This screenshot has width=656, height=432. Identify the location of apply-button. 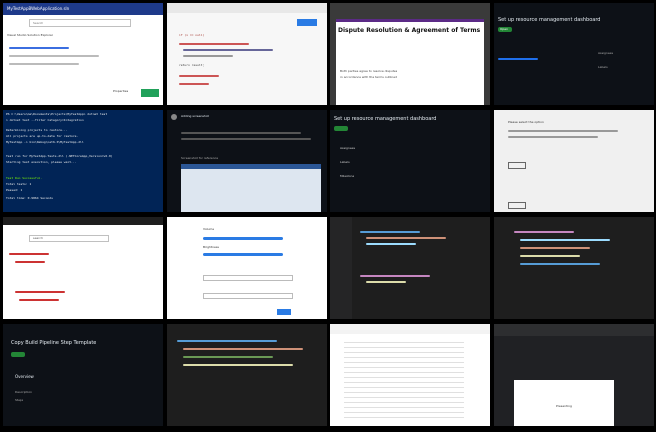
(284, 312).